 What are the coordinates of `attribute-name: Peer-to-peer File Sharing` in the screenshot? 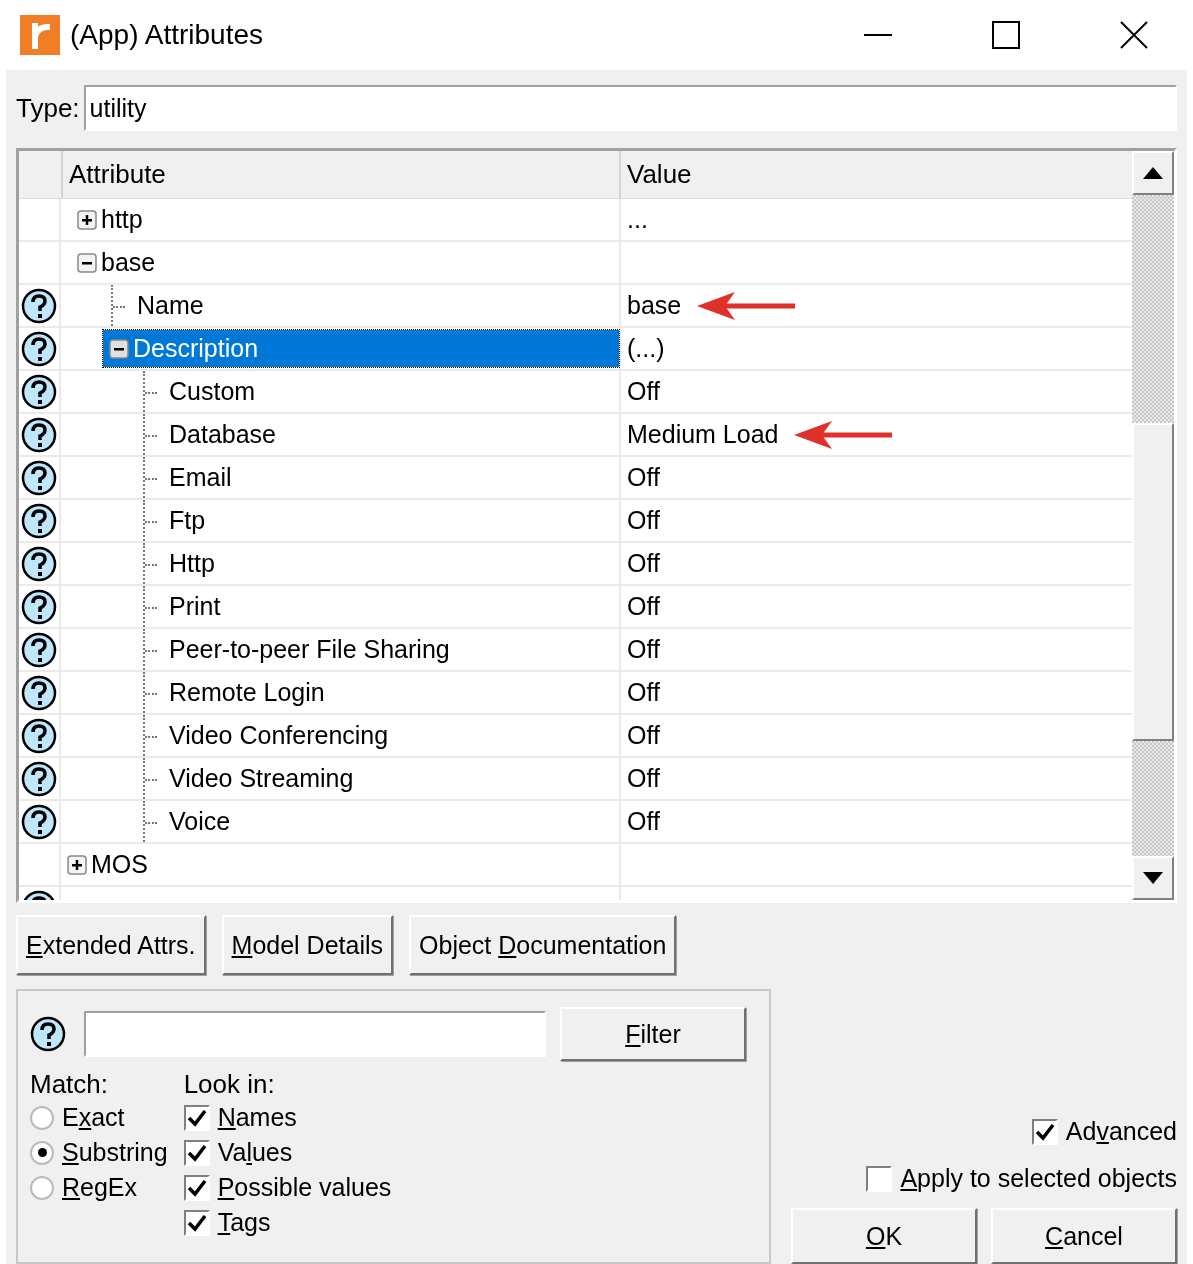 It's located at (309, 649).